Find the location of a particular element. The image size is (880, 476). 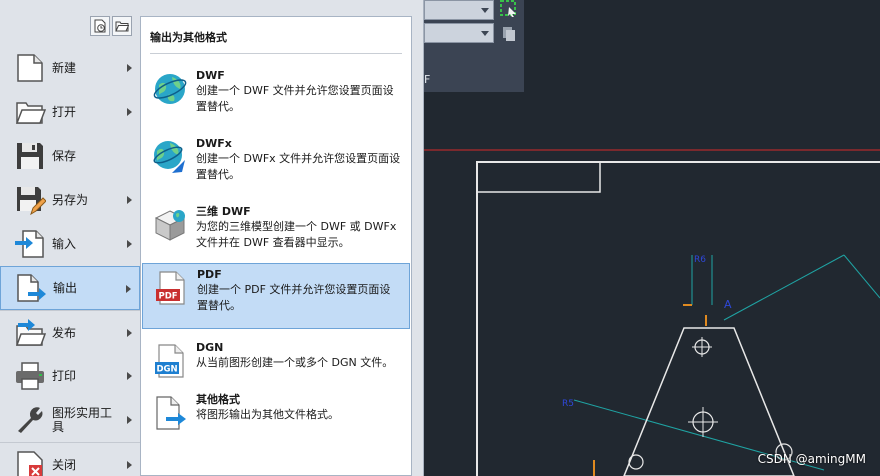

option-description: 创建一个 PDF 文件并允许您设置页面设置替代。 is located at coordinates (294, 297).